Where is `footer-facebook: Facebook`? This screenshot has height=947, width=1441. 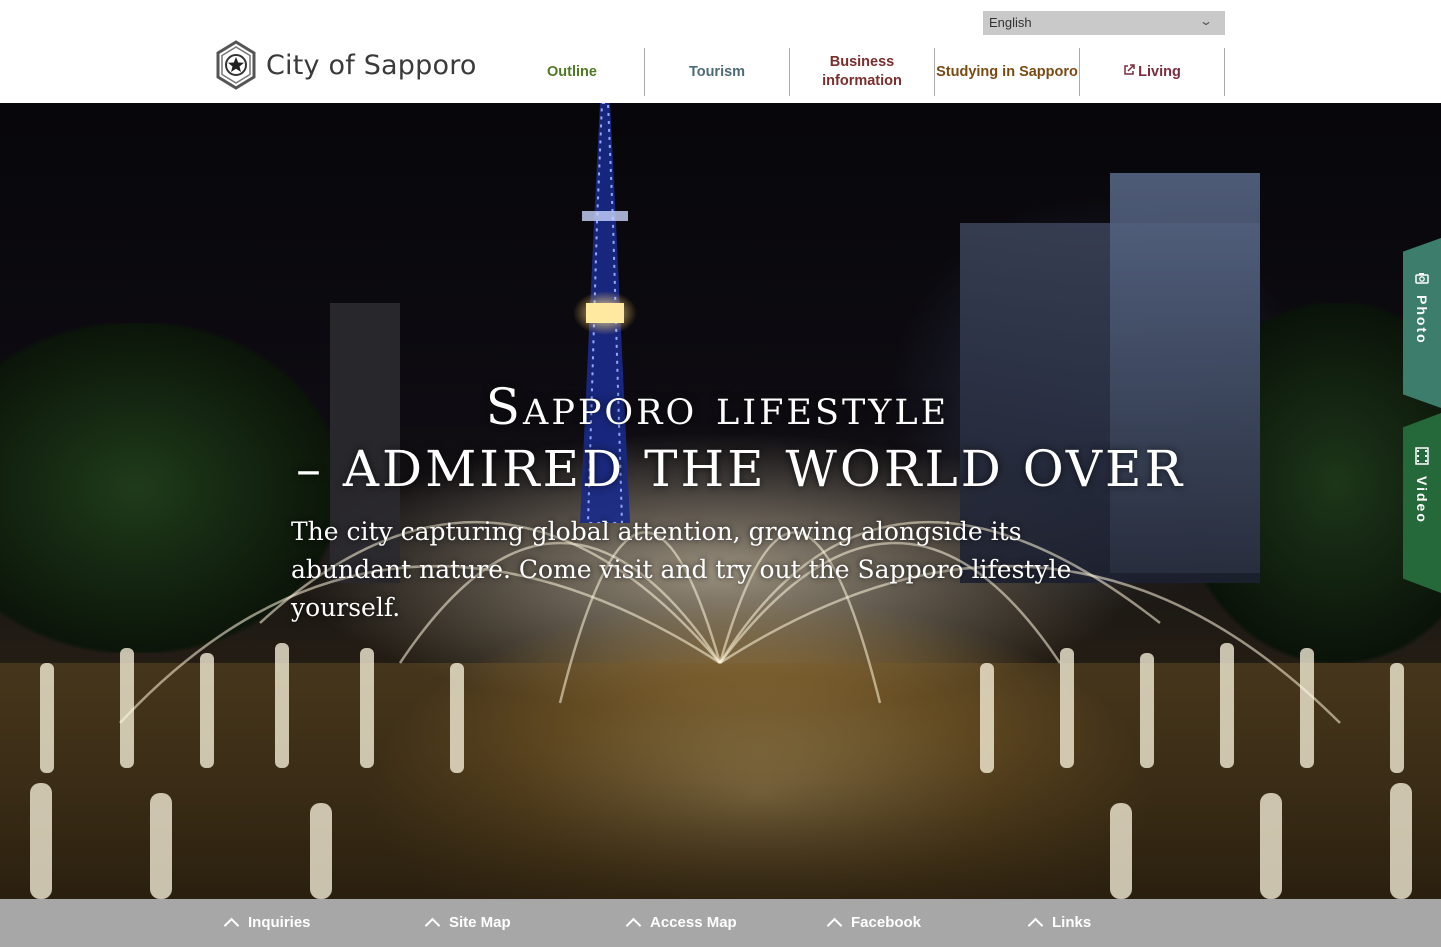
footer-facebook: Facebook is located at coordinates (874, 923).